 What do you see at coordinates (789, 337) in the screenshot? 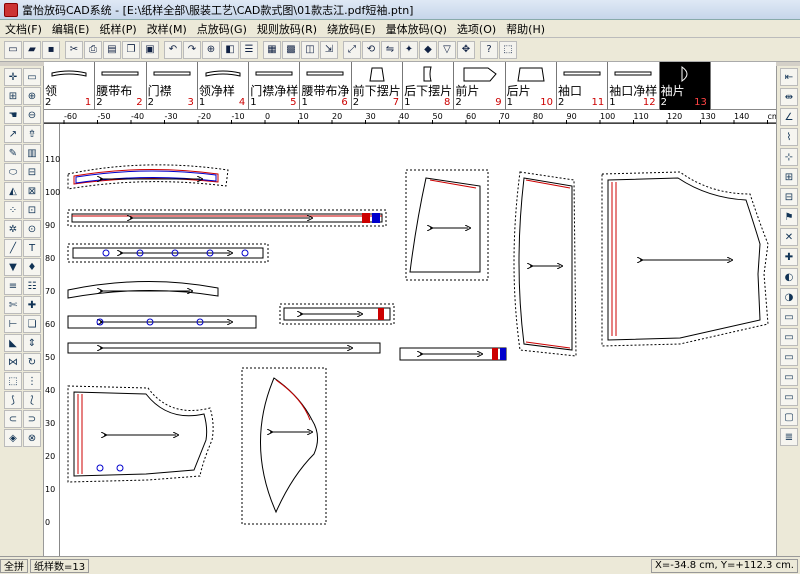
I see `tab-b-icon: ▭` at bounding box center [789, 337].